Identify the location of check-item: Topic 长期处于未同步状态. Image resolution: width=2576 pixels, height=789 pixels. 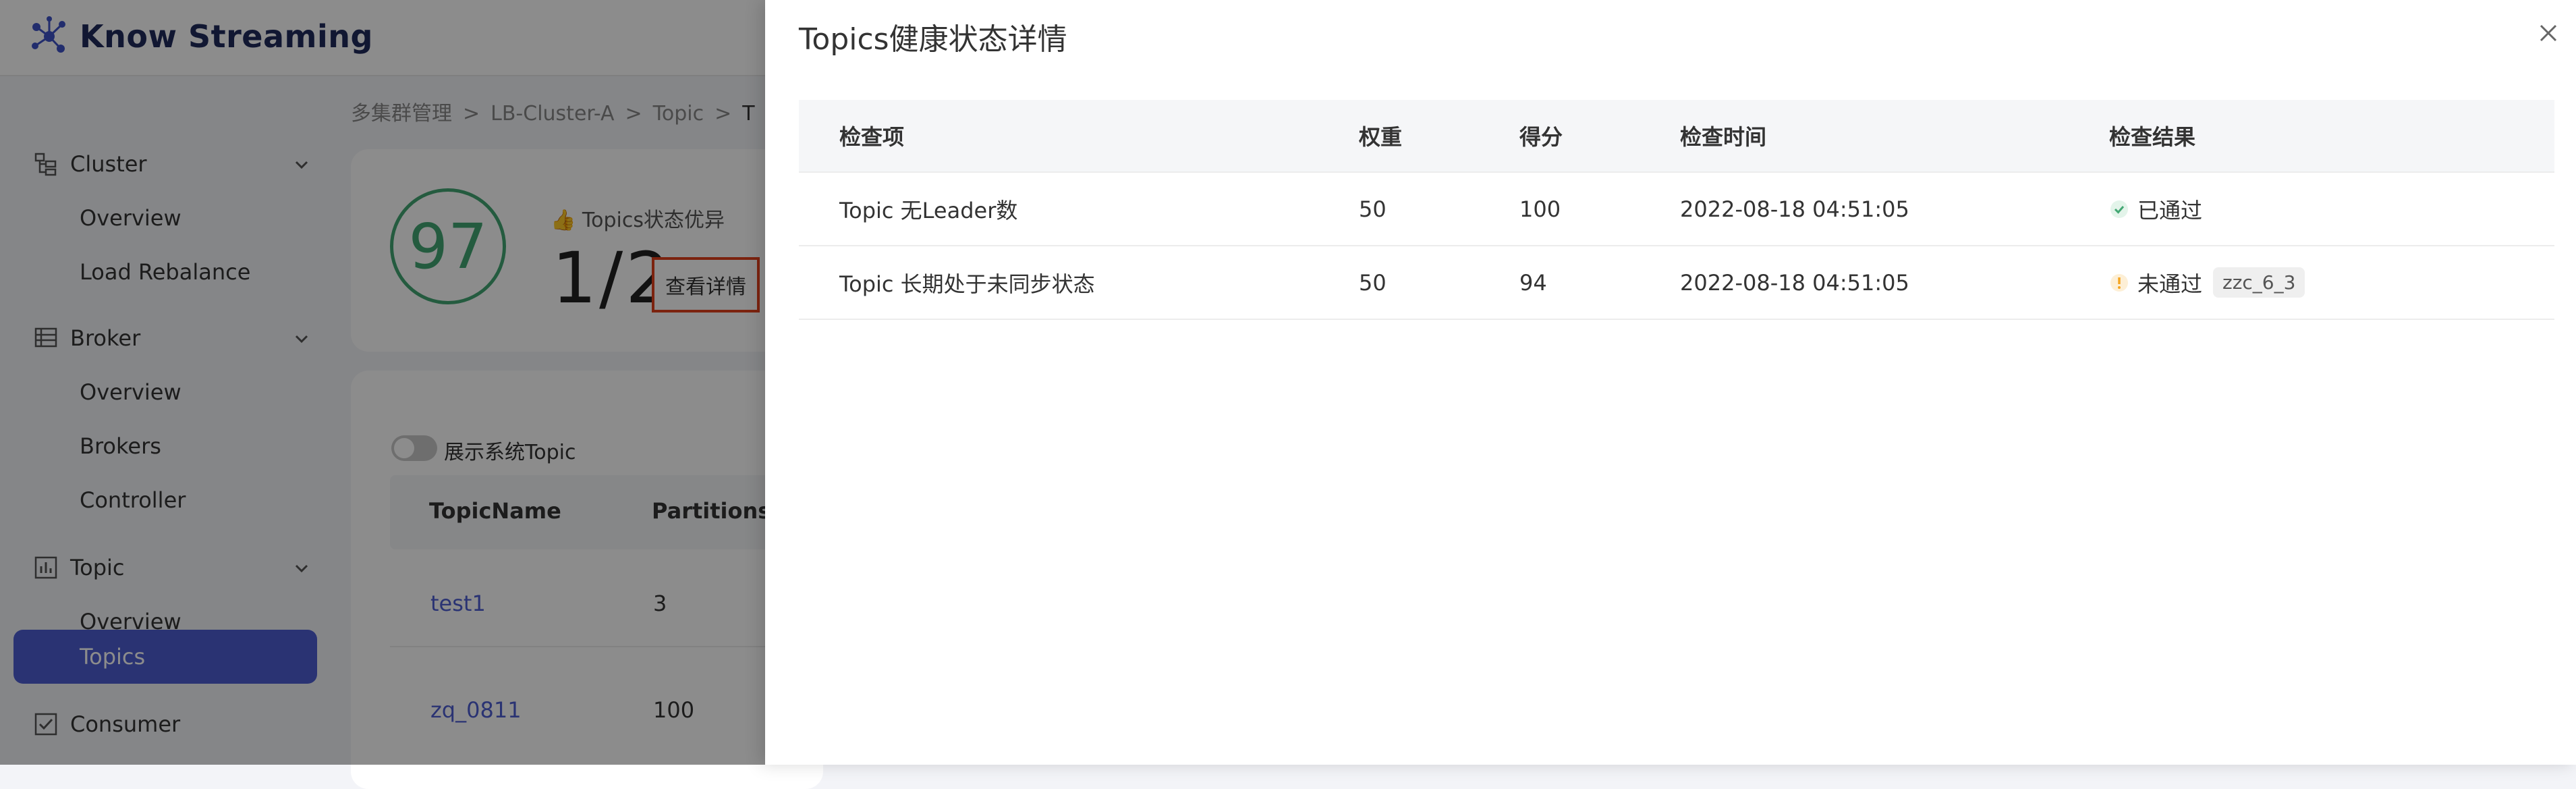
(967, 284).